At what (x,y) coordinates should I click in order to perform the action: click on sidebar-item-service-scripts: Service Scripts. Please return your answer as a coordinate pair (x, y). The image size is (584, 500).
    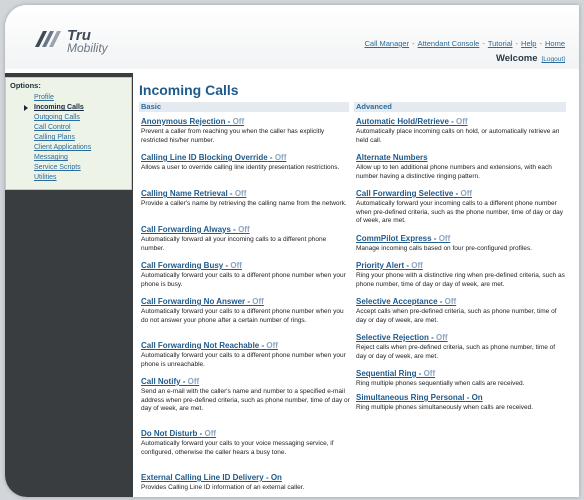
    Looking at the image, I should click on (68, 168).